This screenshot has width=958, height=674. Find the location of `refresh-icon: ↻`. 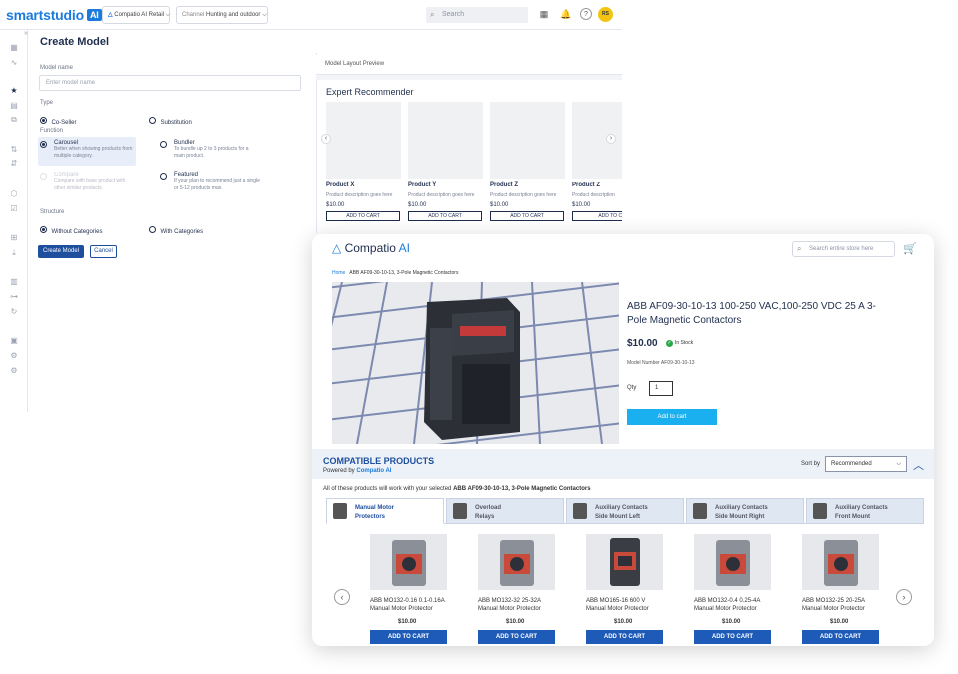

refresh-icon: ↻ is located at coordinates (14, 312).